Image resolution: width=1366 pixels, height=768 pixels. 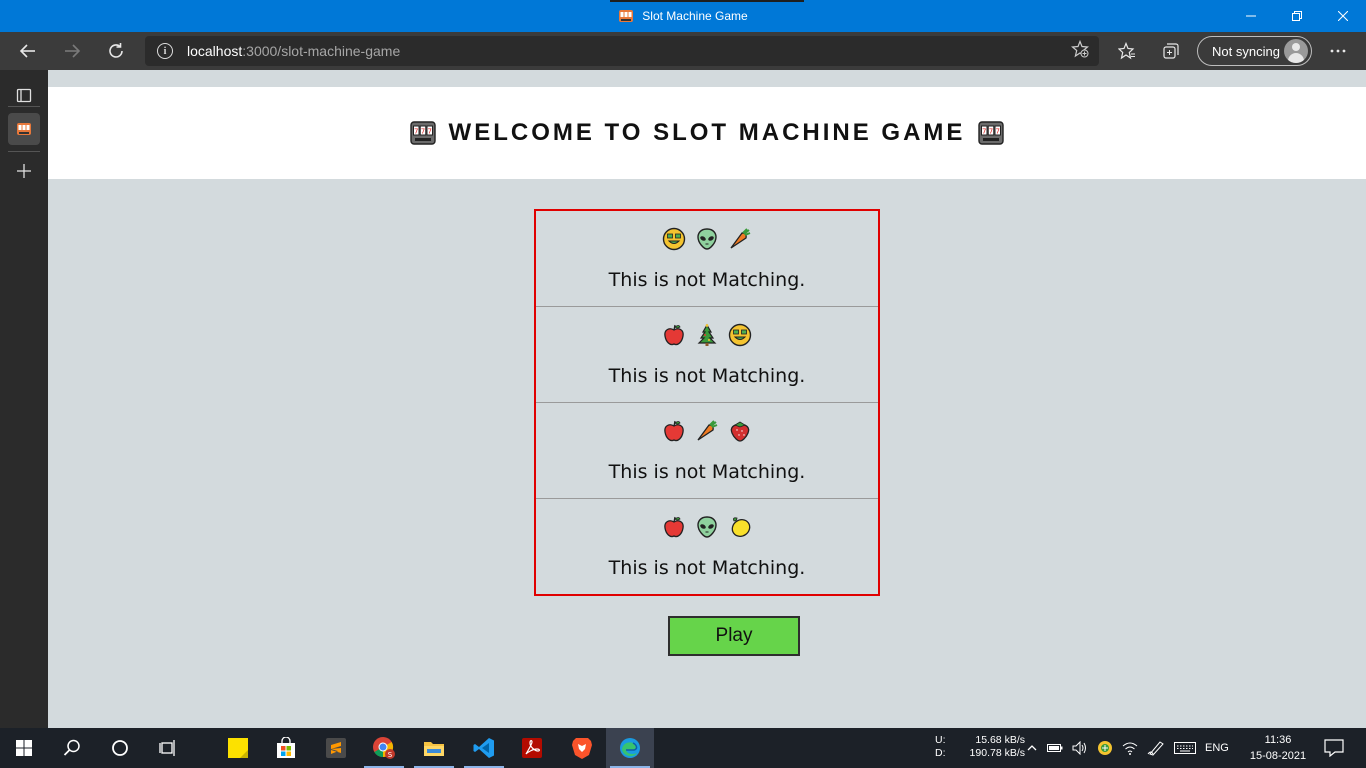 What do you see at coordinates (1278, 756) in the screenshot?
I see `clock-date: 15-08-2021` at bounding box center [1278, 756].